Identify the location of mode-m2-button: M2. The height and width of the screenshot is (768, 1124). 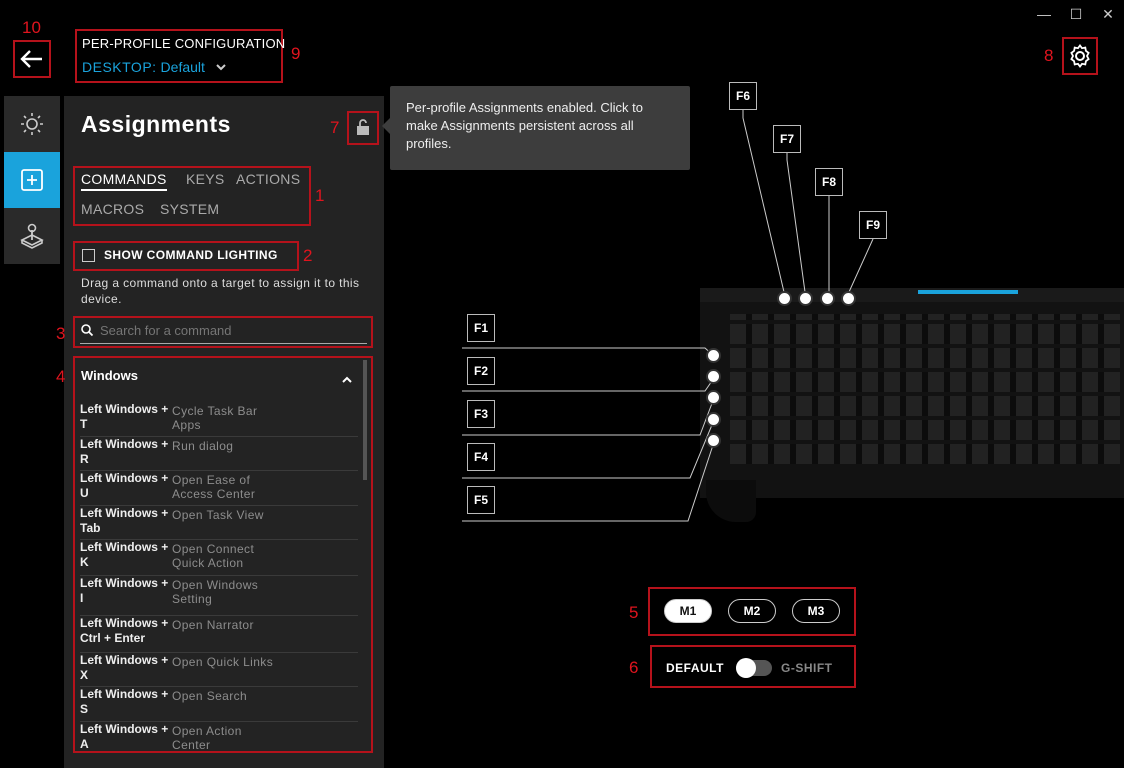
(752, 611).